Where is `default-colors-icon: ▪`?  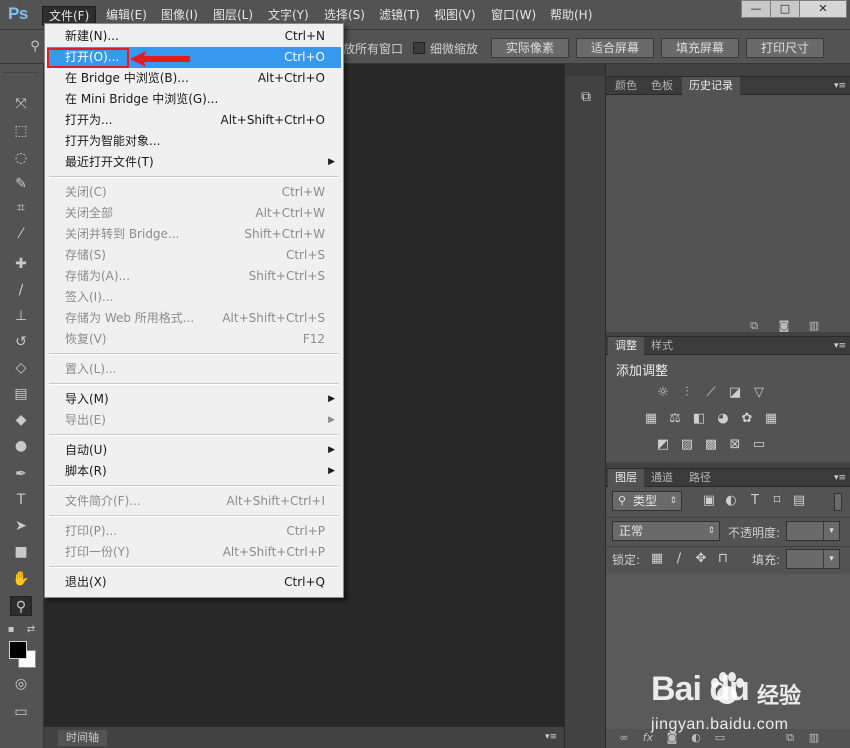
default-colors-icon: ▪ is located at coordinates (11, 630).